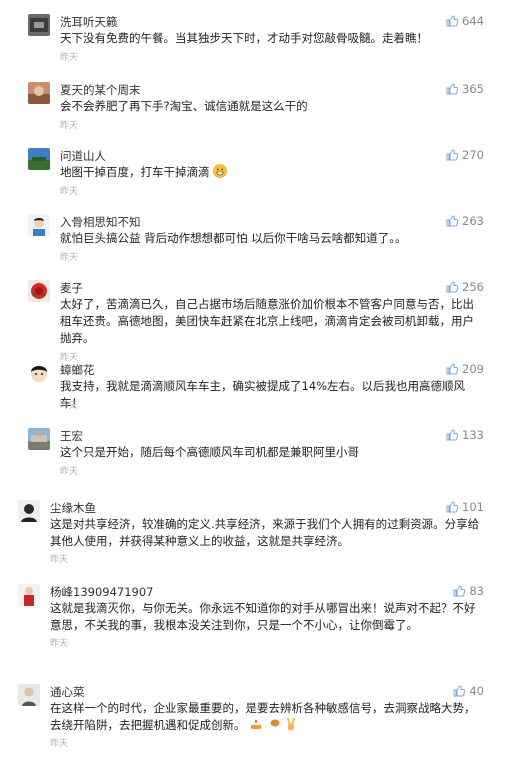  Describe the element at coordinates (473, 89) in the screenshot. I see `like-count: 365` at that location.